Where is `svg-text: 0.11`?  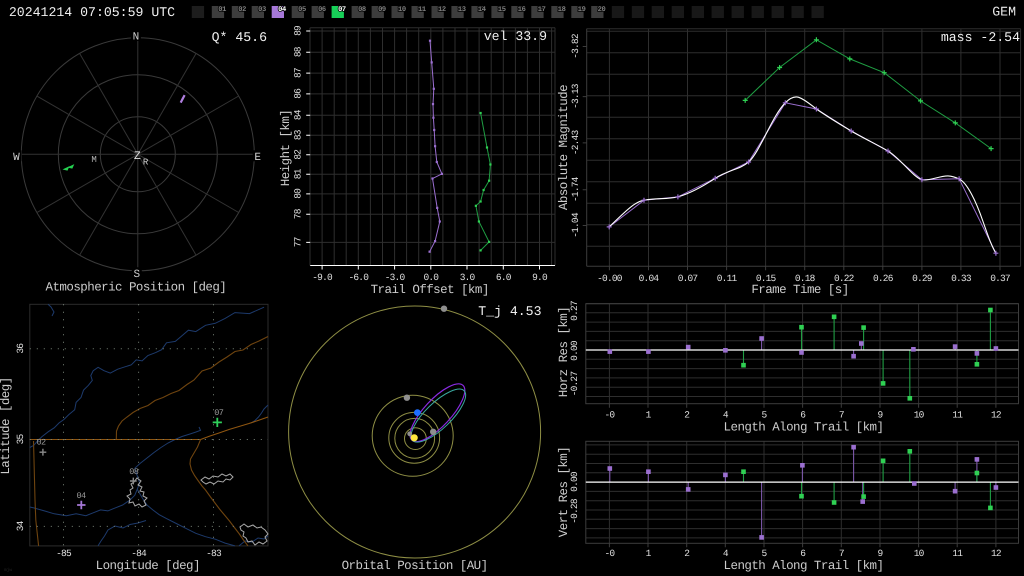 svg-text: 0.11 is located at coordinates (727, 278).